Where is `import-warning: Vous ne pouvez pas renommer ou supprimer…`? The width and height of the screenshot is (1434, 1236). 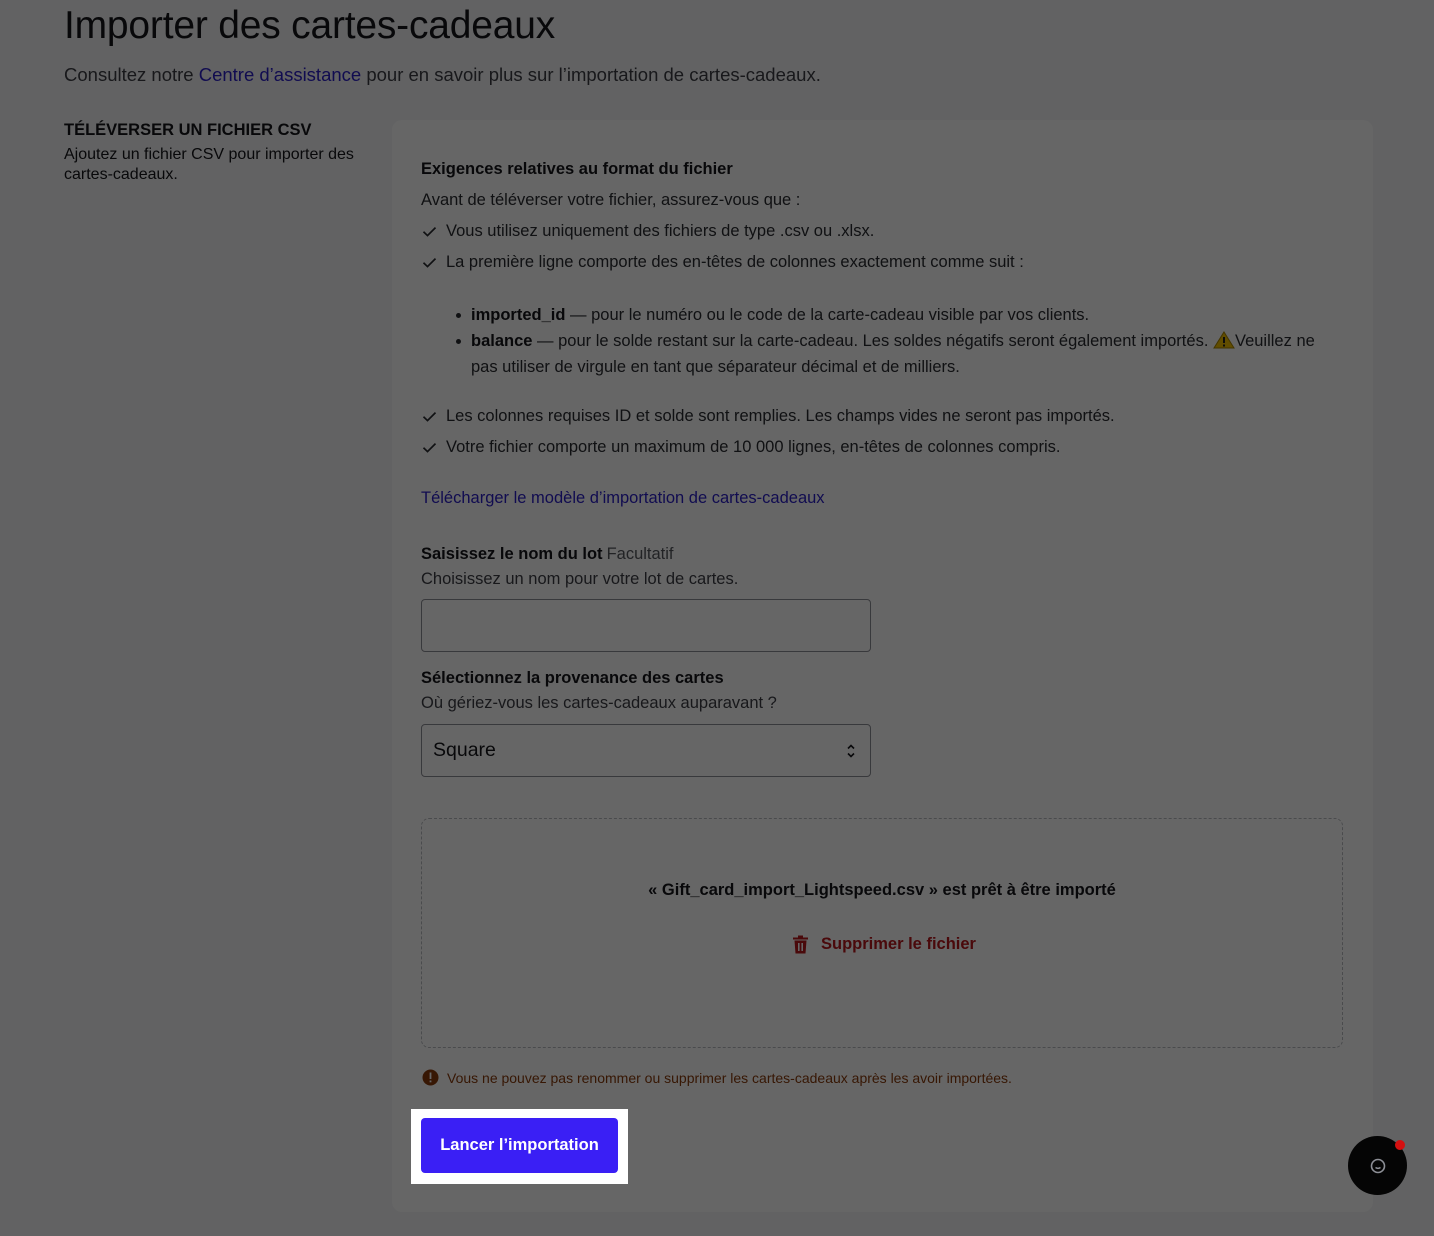 import-warning: Vous ne pouvez pas renommer ou supprimer… is located at coordinates (717, 1077).